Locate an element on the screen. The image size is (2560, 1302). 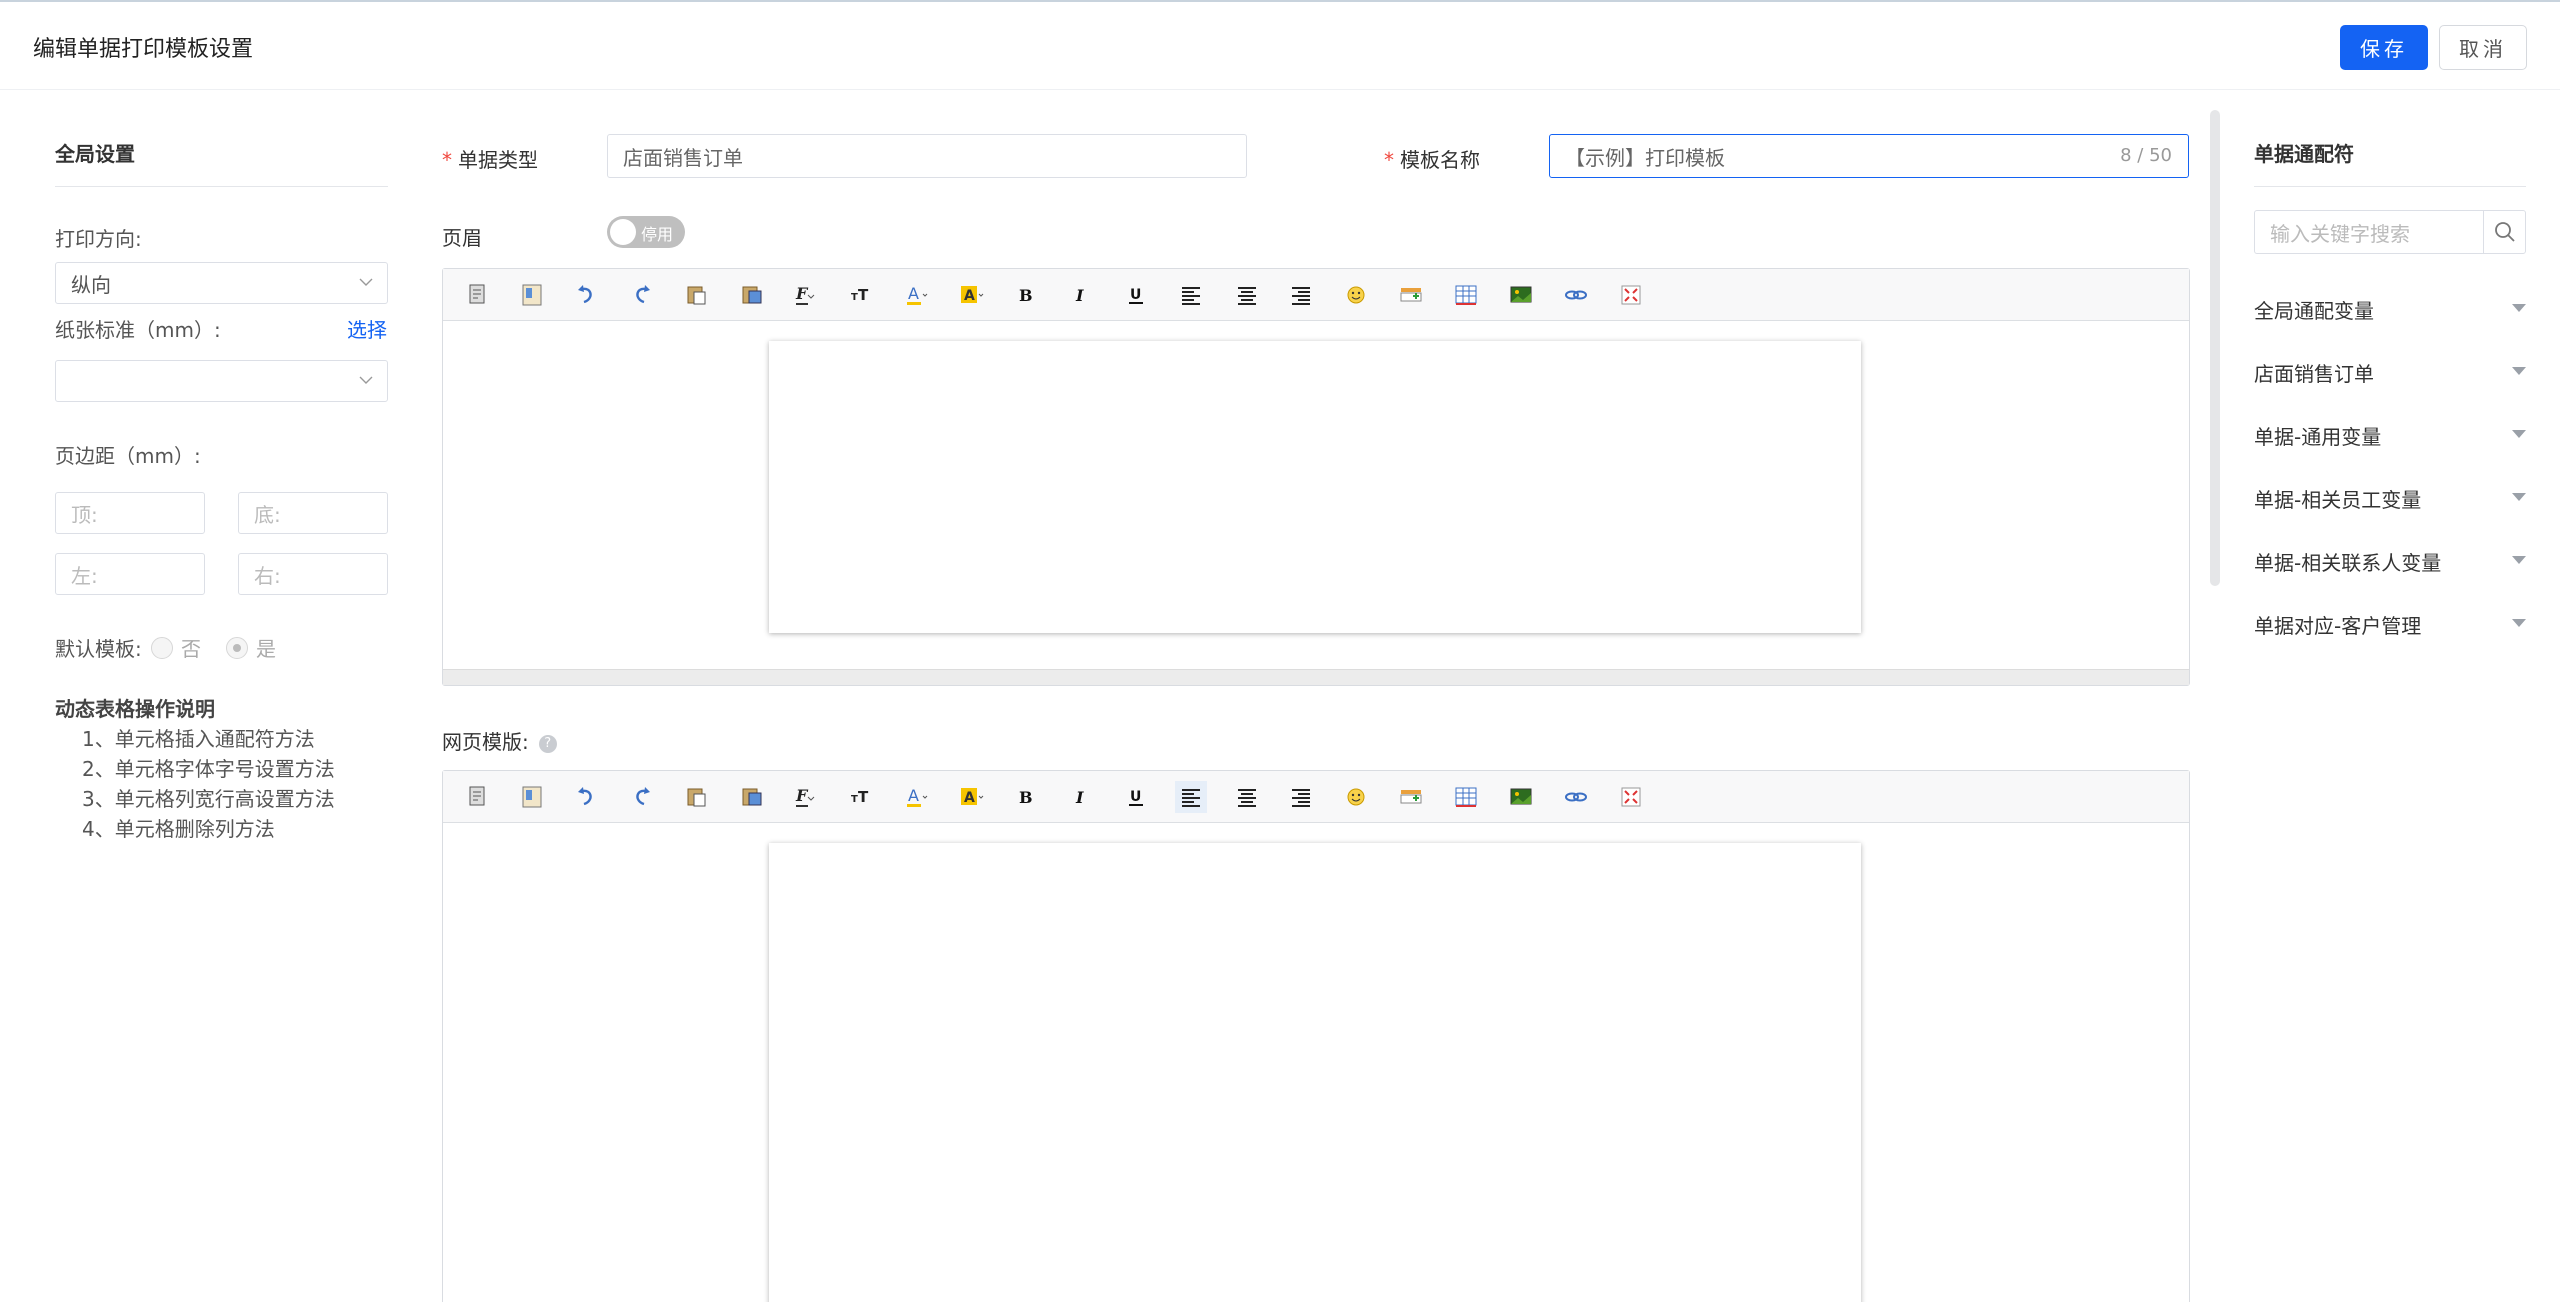
margin-bottom-input: 底: is located at coordinates (313, 513).